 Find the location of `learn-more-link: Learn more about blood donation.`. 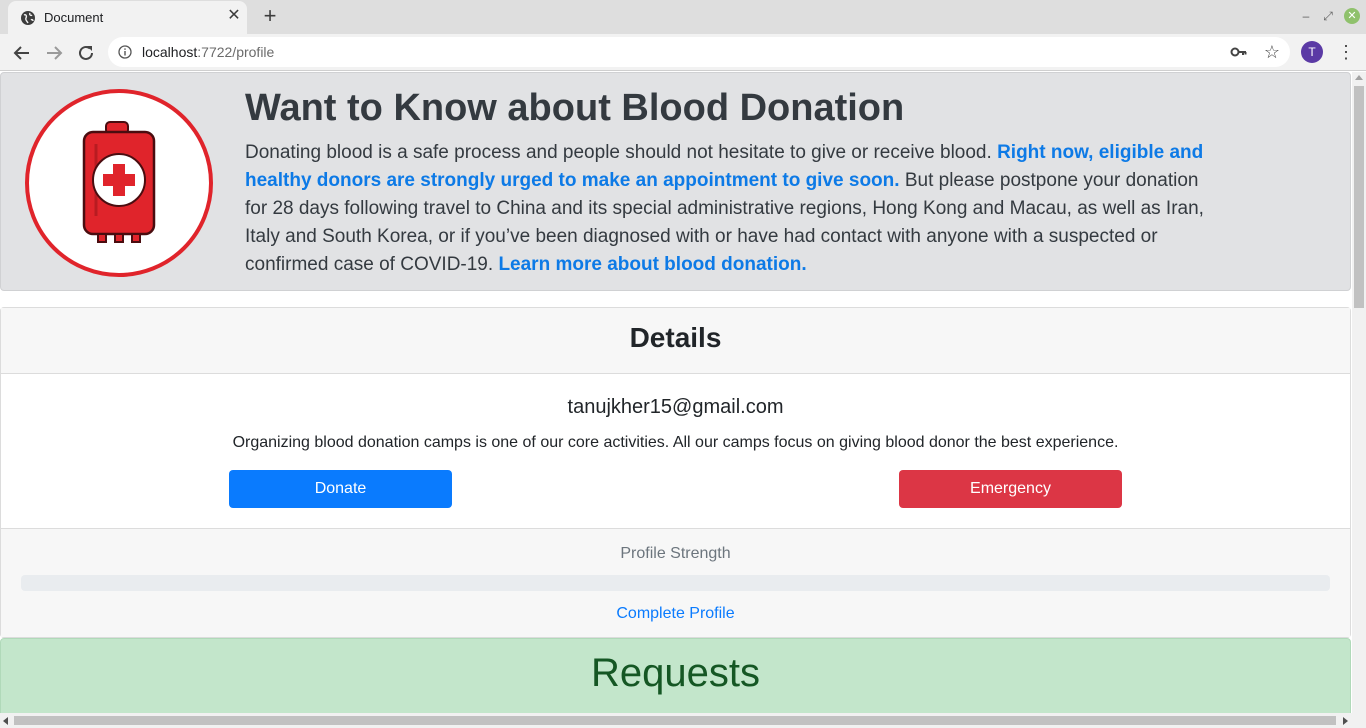

learn-more-link: Learn more about blood donation. is located at coordinates (652, 264).